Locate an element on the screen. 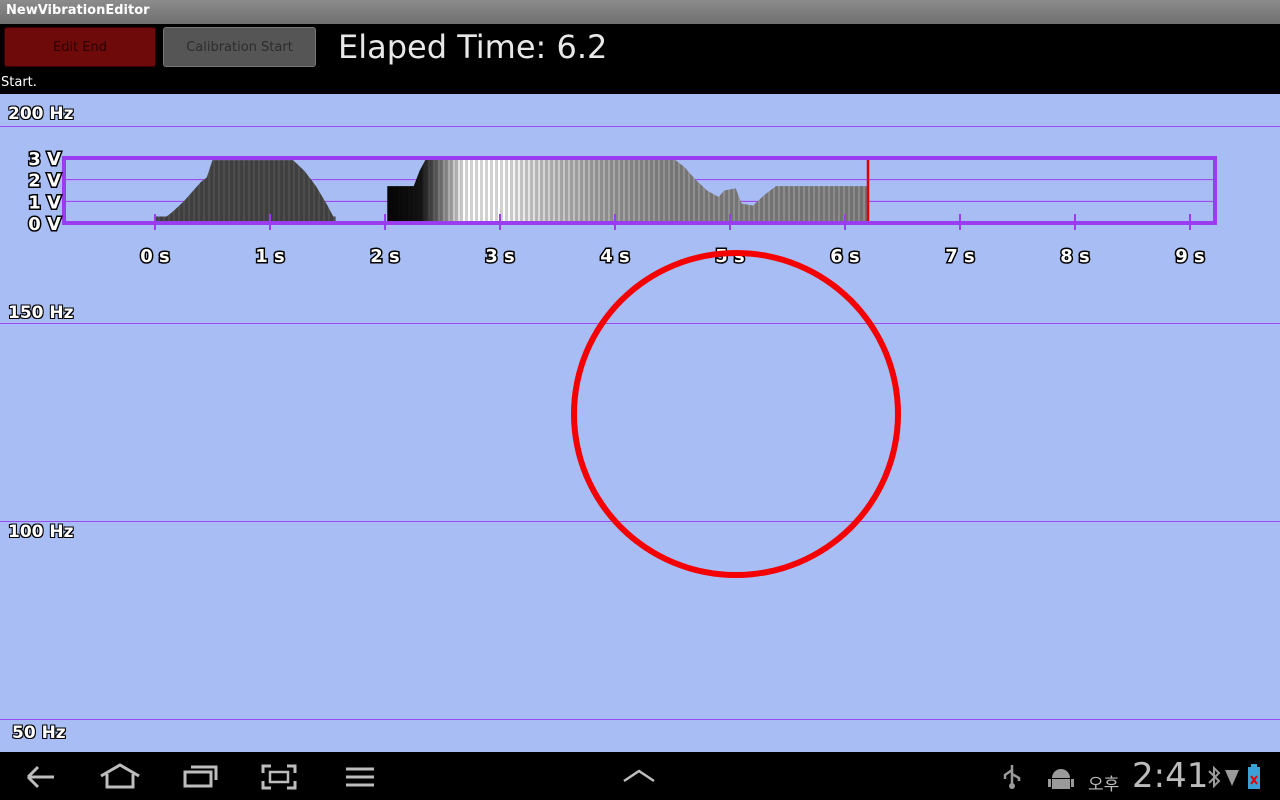  x-tick-label: 8 s is located at coordinates (1075, 256).